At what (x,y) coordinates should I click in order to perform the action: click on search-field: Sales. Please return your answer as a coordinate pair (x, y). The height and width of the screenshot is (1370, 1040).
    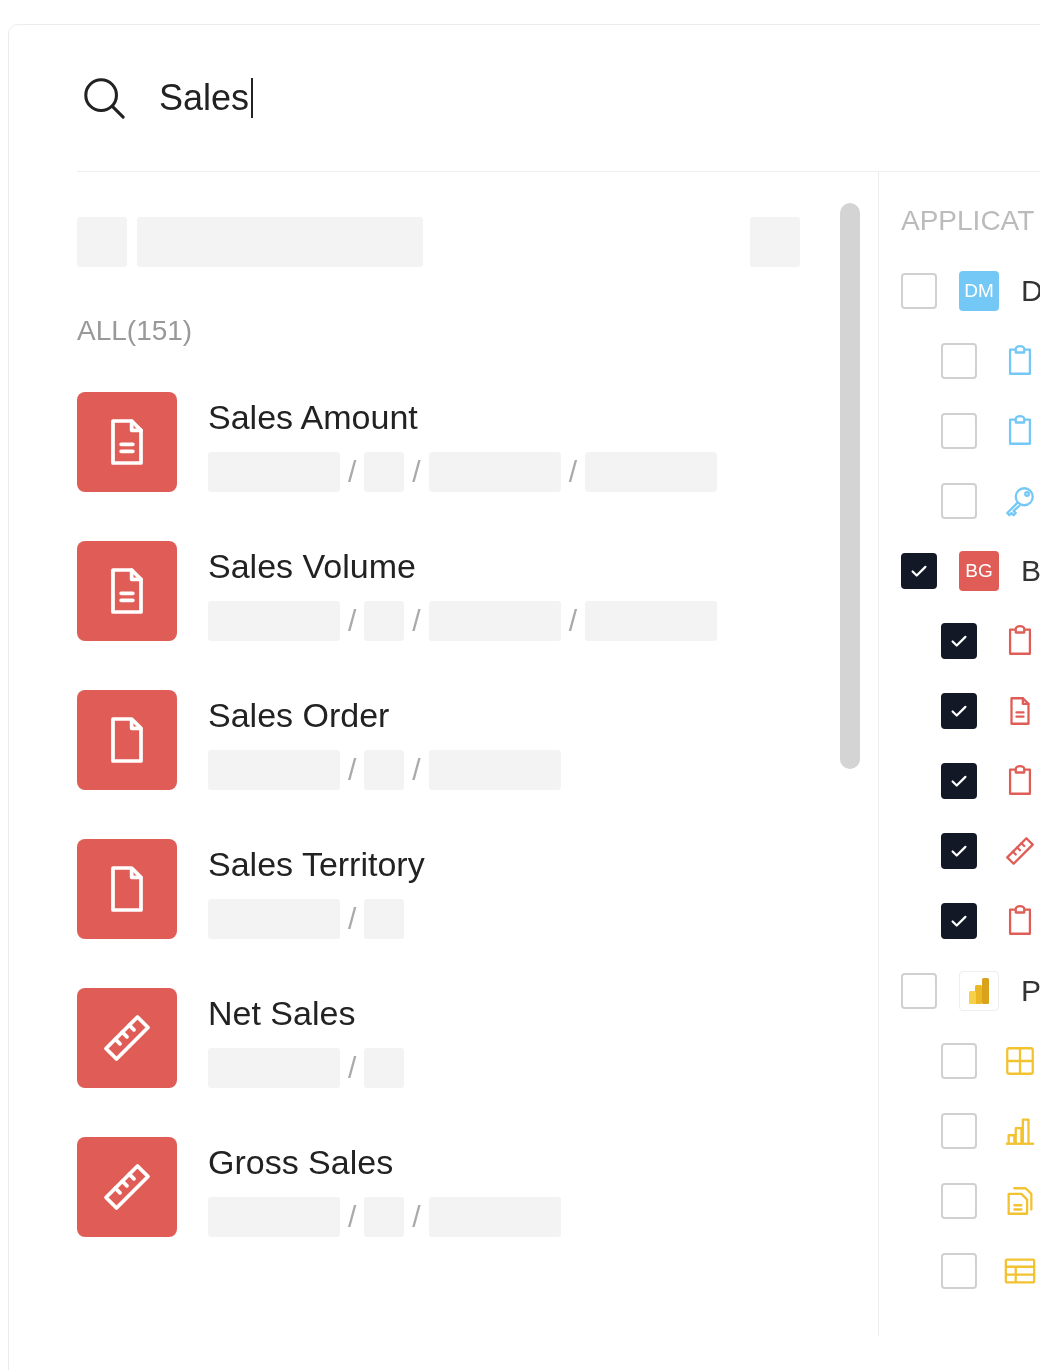
    Looking at the image, I should click on (206, 98).